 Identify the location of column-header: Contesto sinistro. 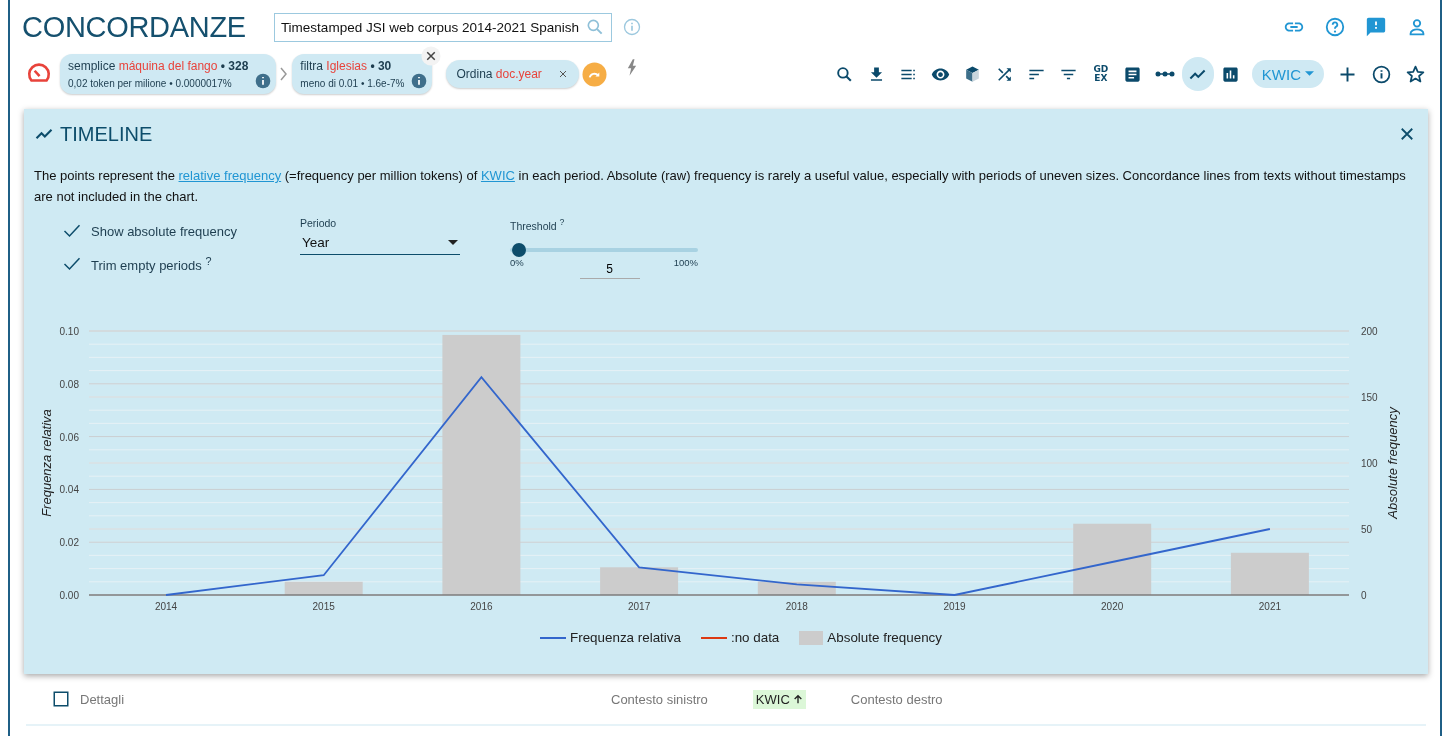
(659, 699).